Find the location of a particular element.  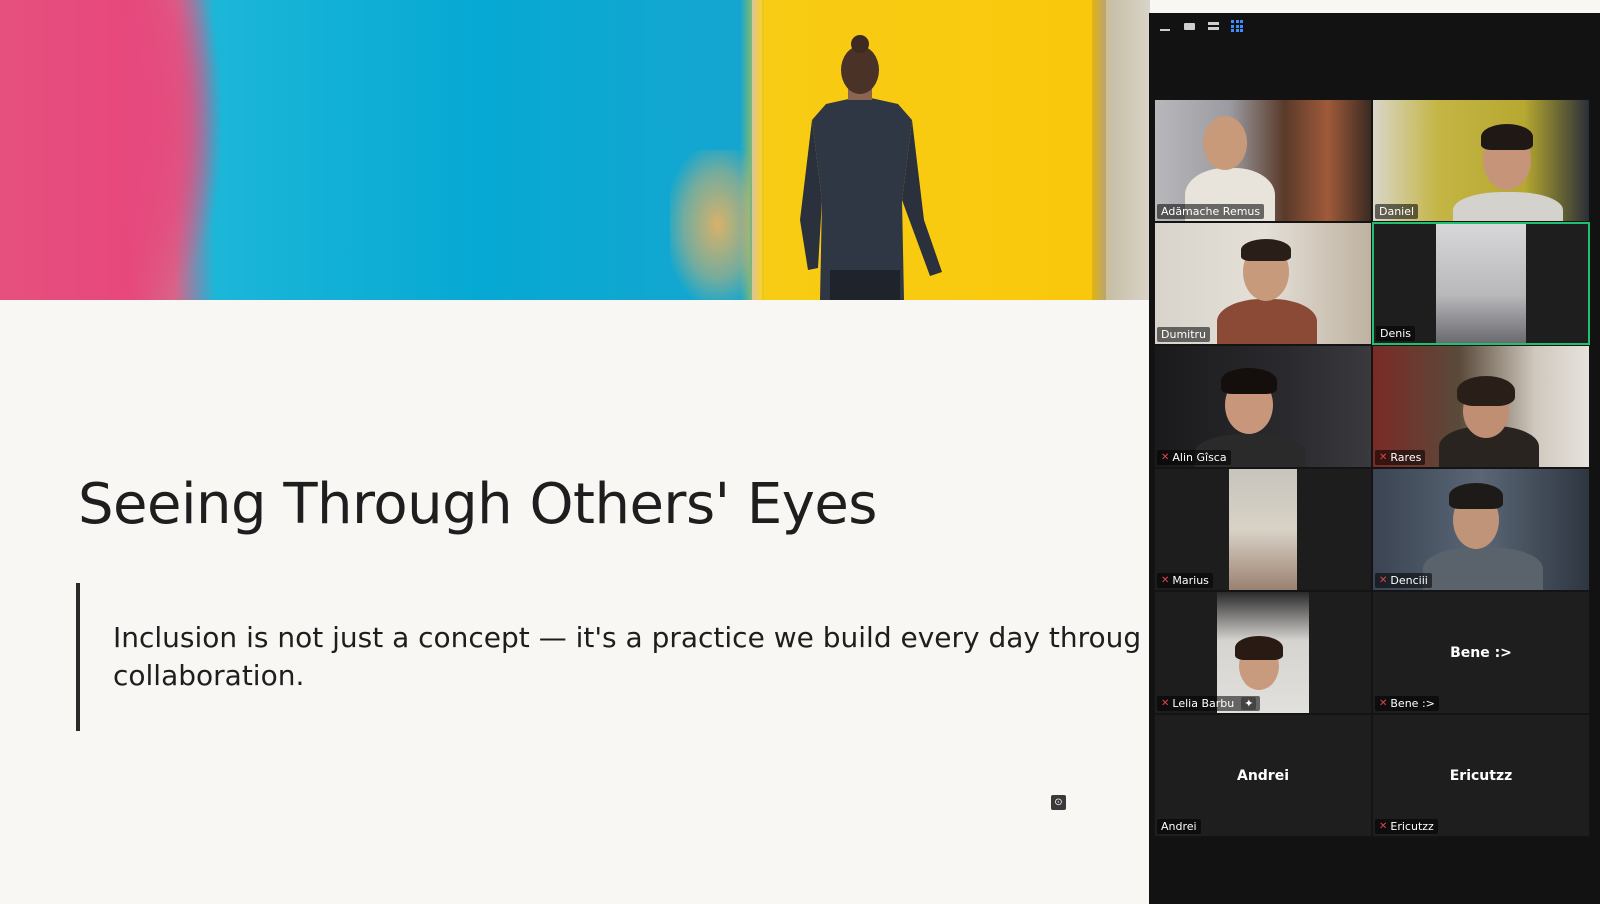

participant-name: Daniel is located at coordinates (1397, 211).